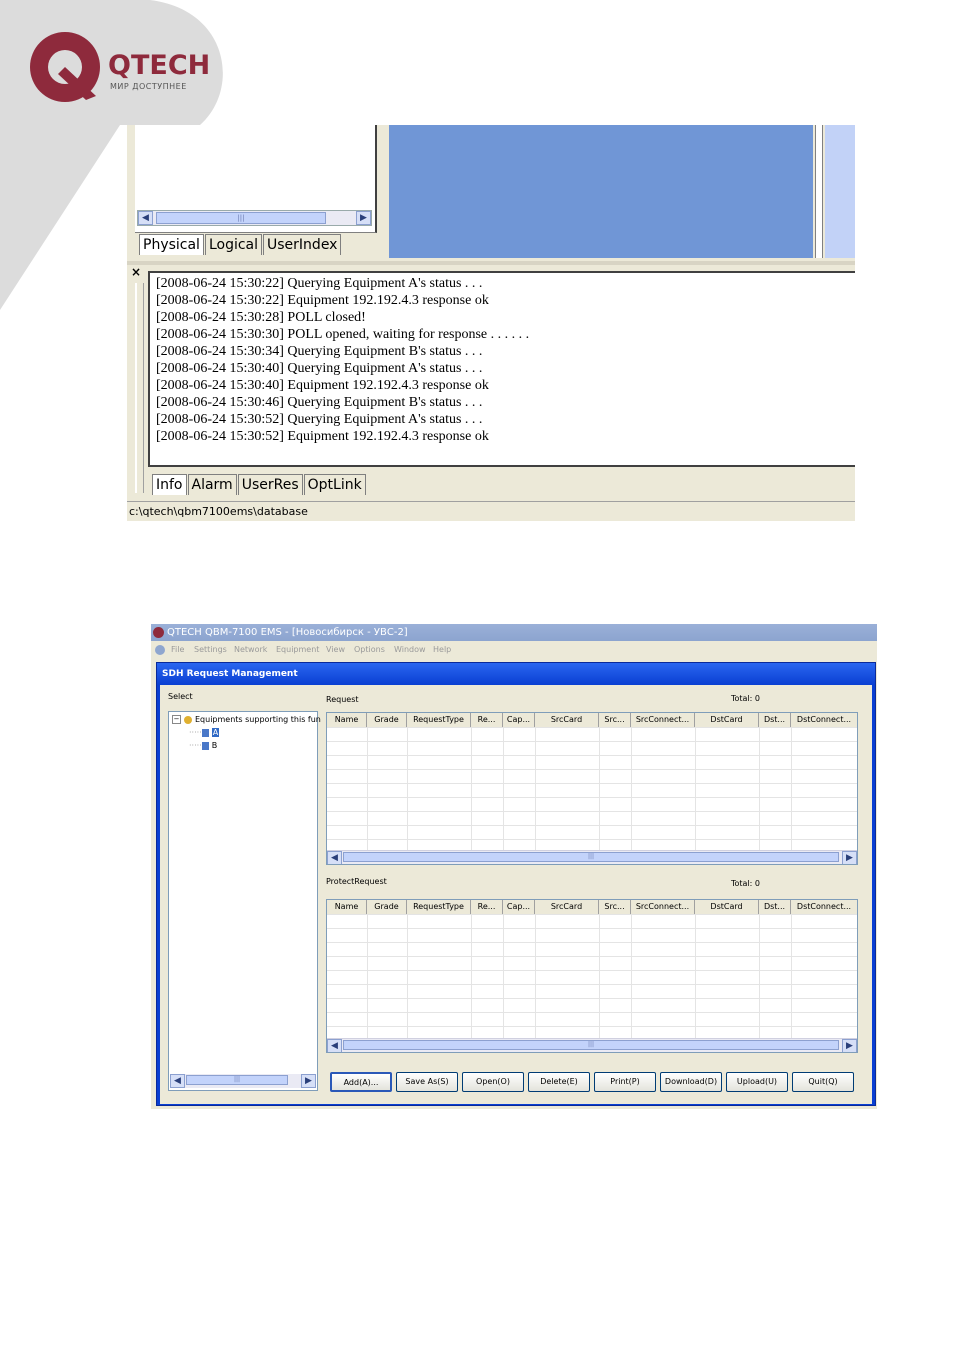 The height and width of the screenshot is (1350, 954). I want to click on tab-alarm: Alarm, so click(212, 484).